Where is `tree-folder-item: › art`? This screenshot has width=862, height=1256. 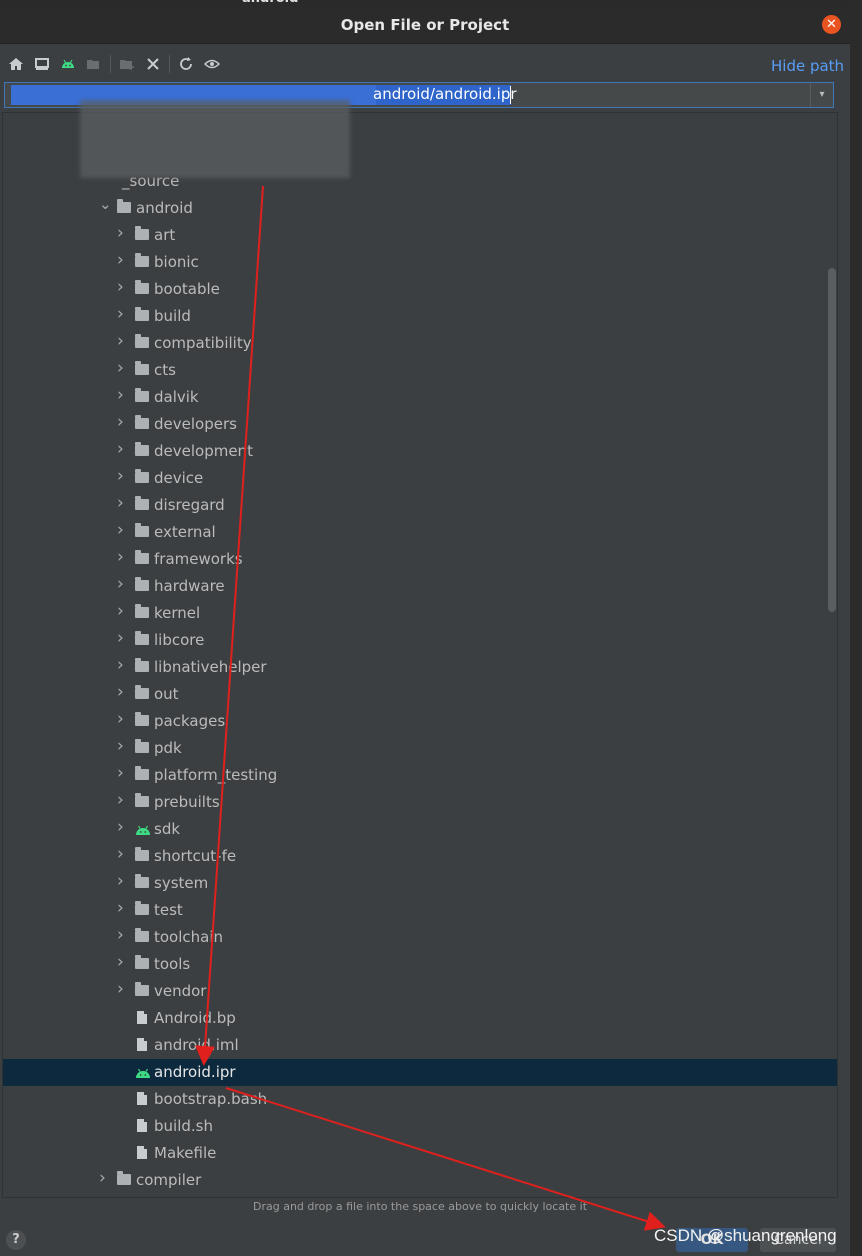
tree-folder-item: › art is located at coordinates (420, 235).